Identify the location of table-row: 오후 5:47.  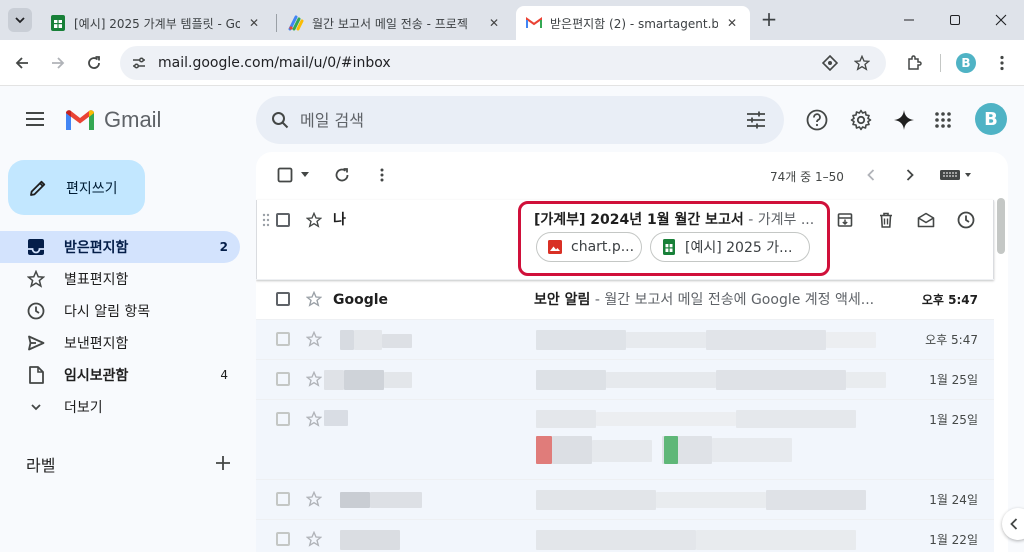
(625, 340).